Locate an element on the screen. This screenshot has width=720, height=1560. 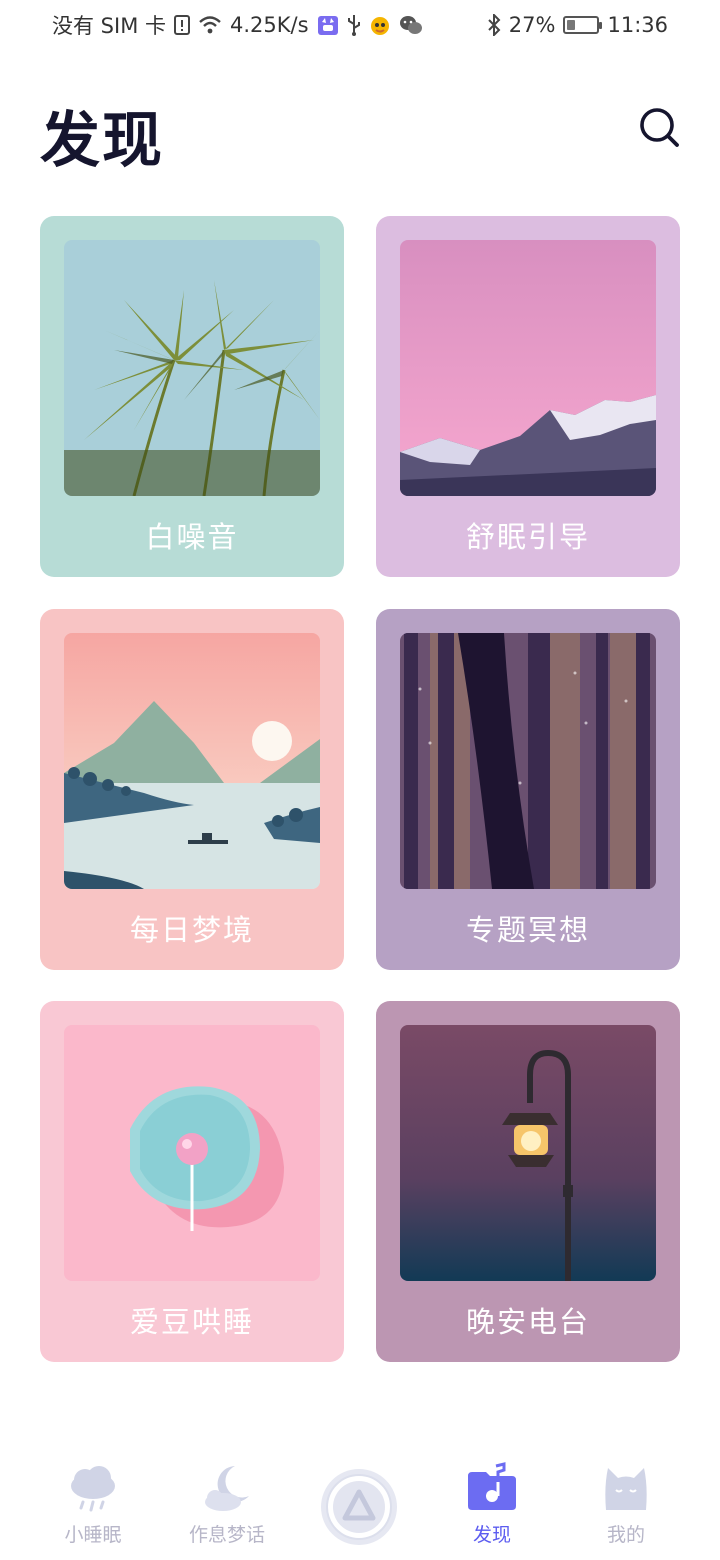
card-sleep-guide: 舒眠引导 is located at coordinates (528, 396).